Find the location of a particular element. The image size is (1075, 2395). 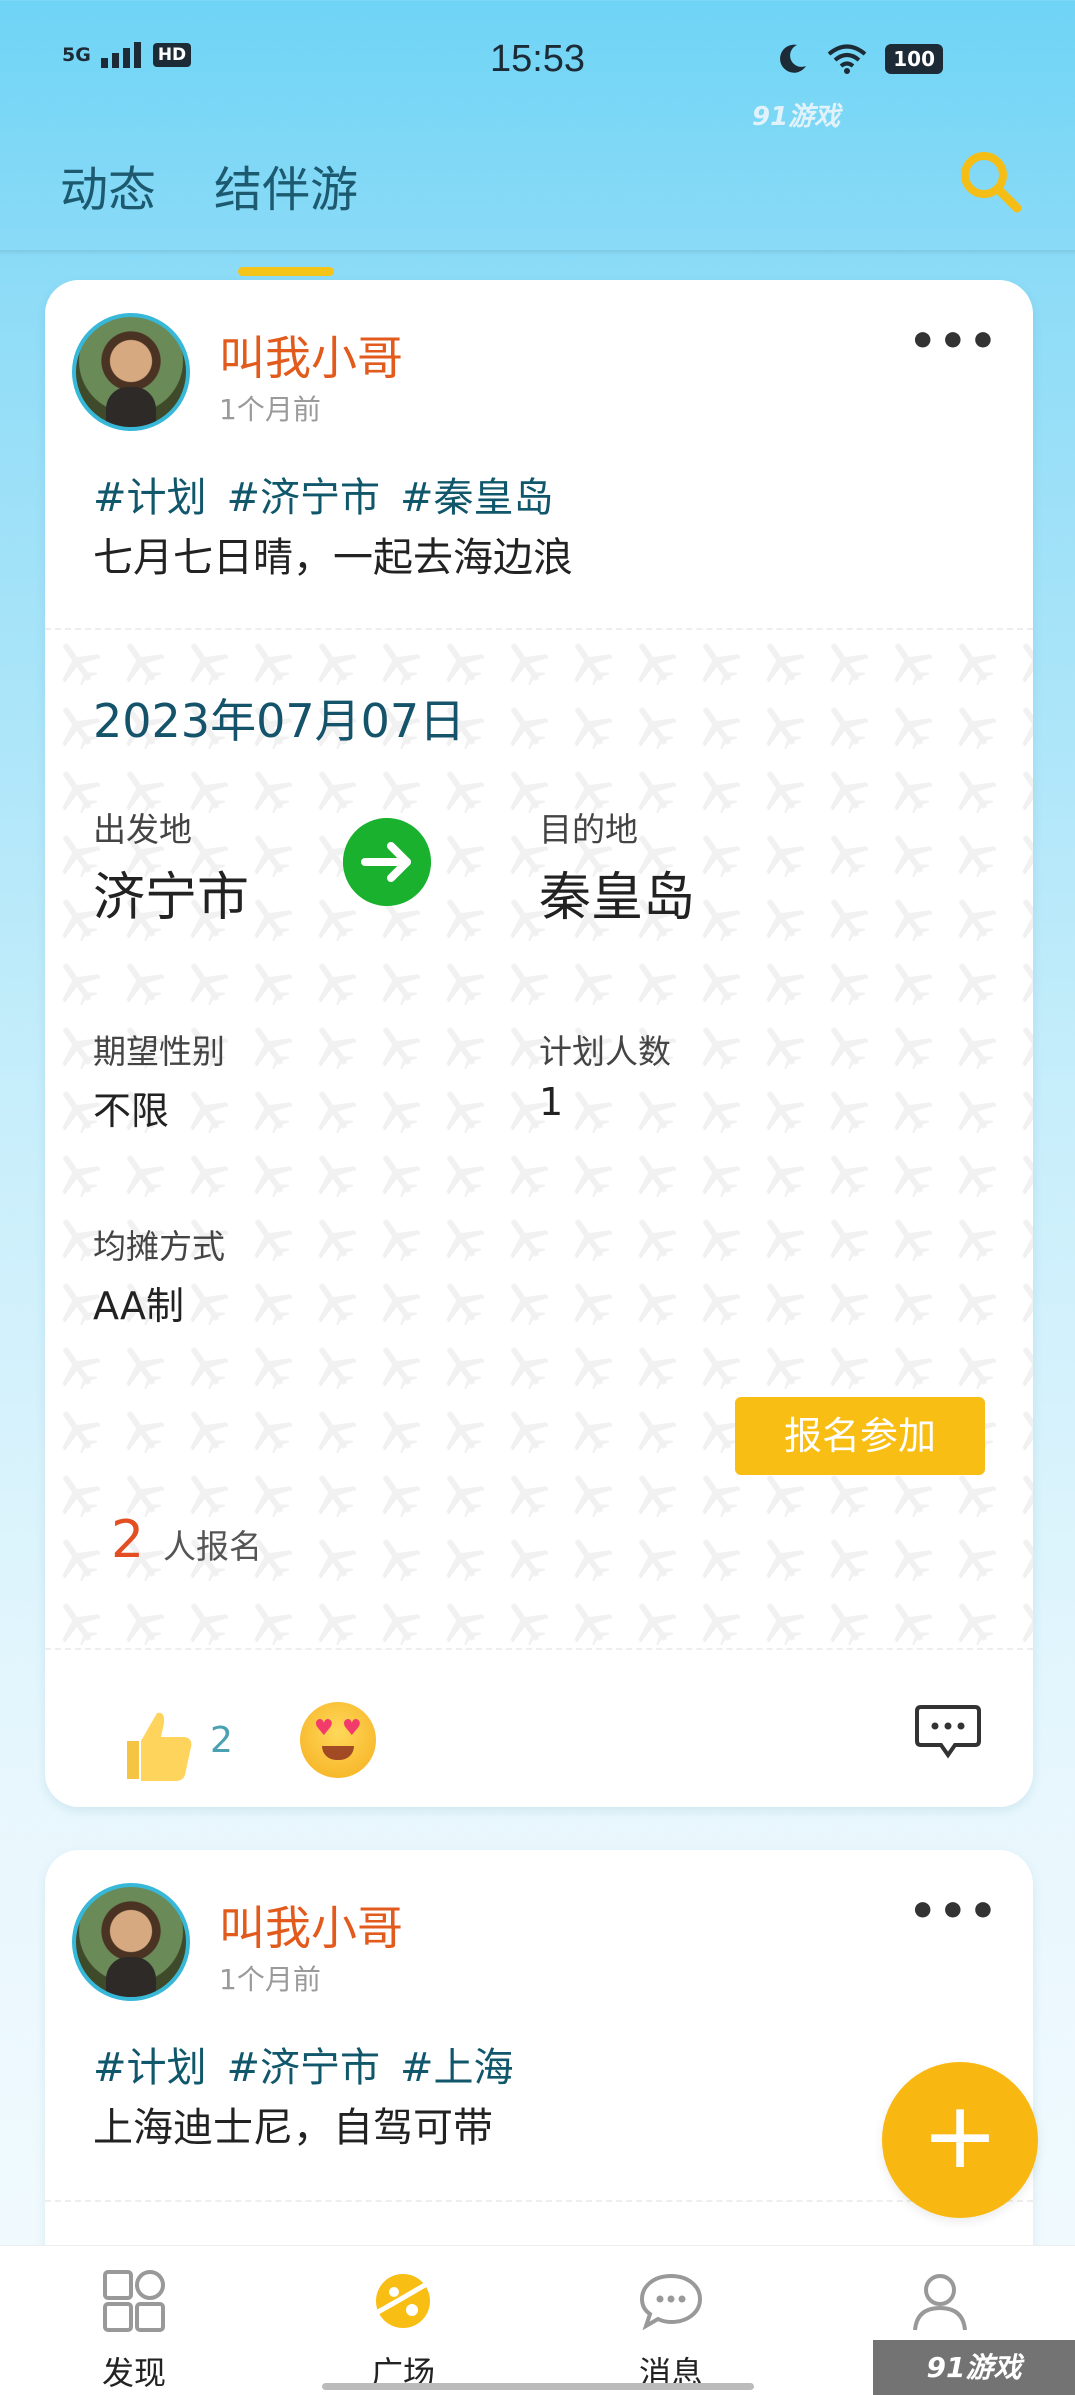

split-label: 均摊方式 is located at coordinates (159, 1246).